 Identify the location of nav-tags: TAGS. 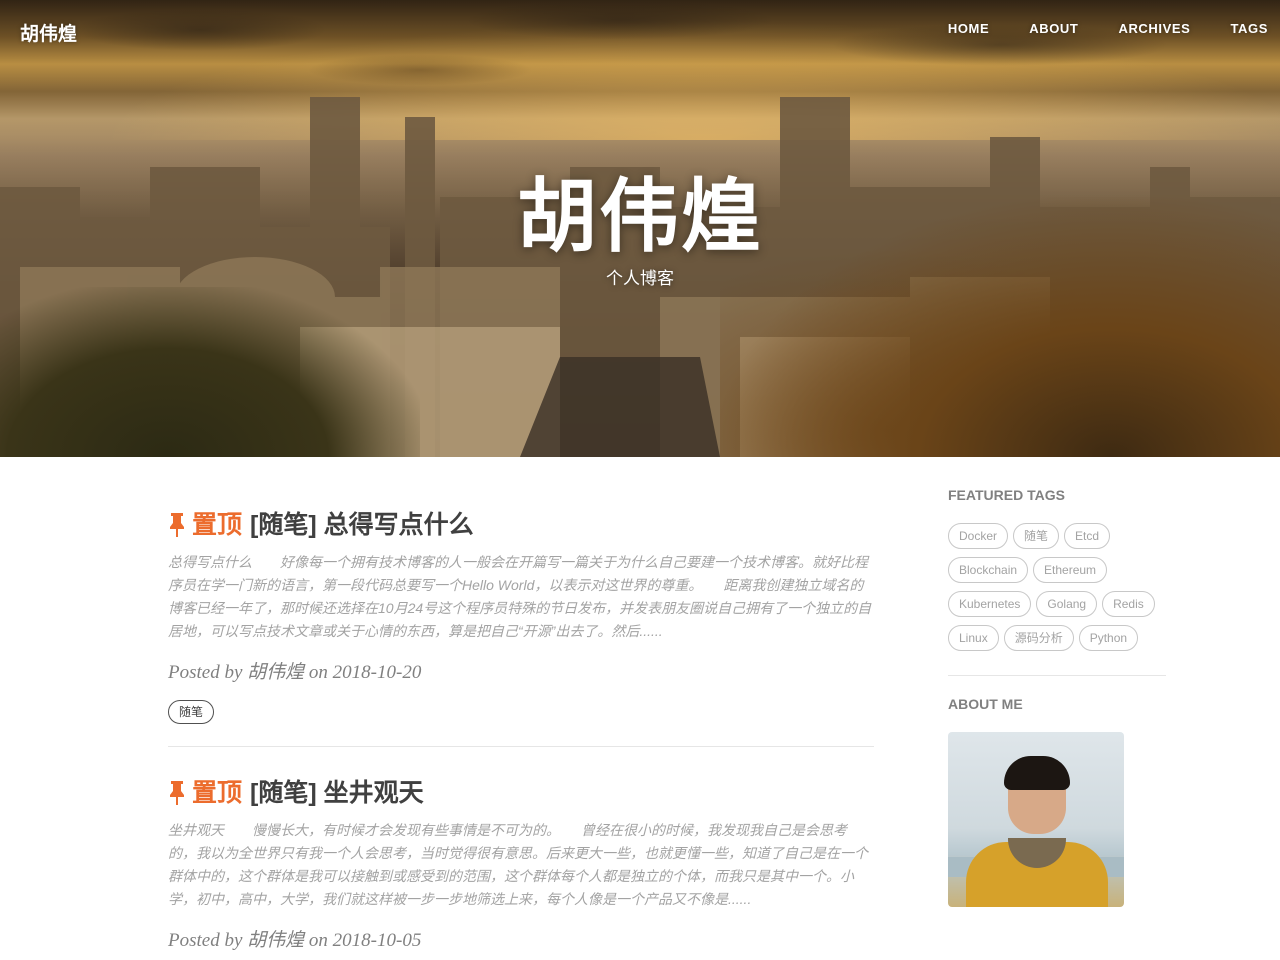
(1249, 28).